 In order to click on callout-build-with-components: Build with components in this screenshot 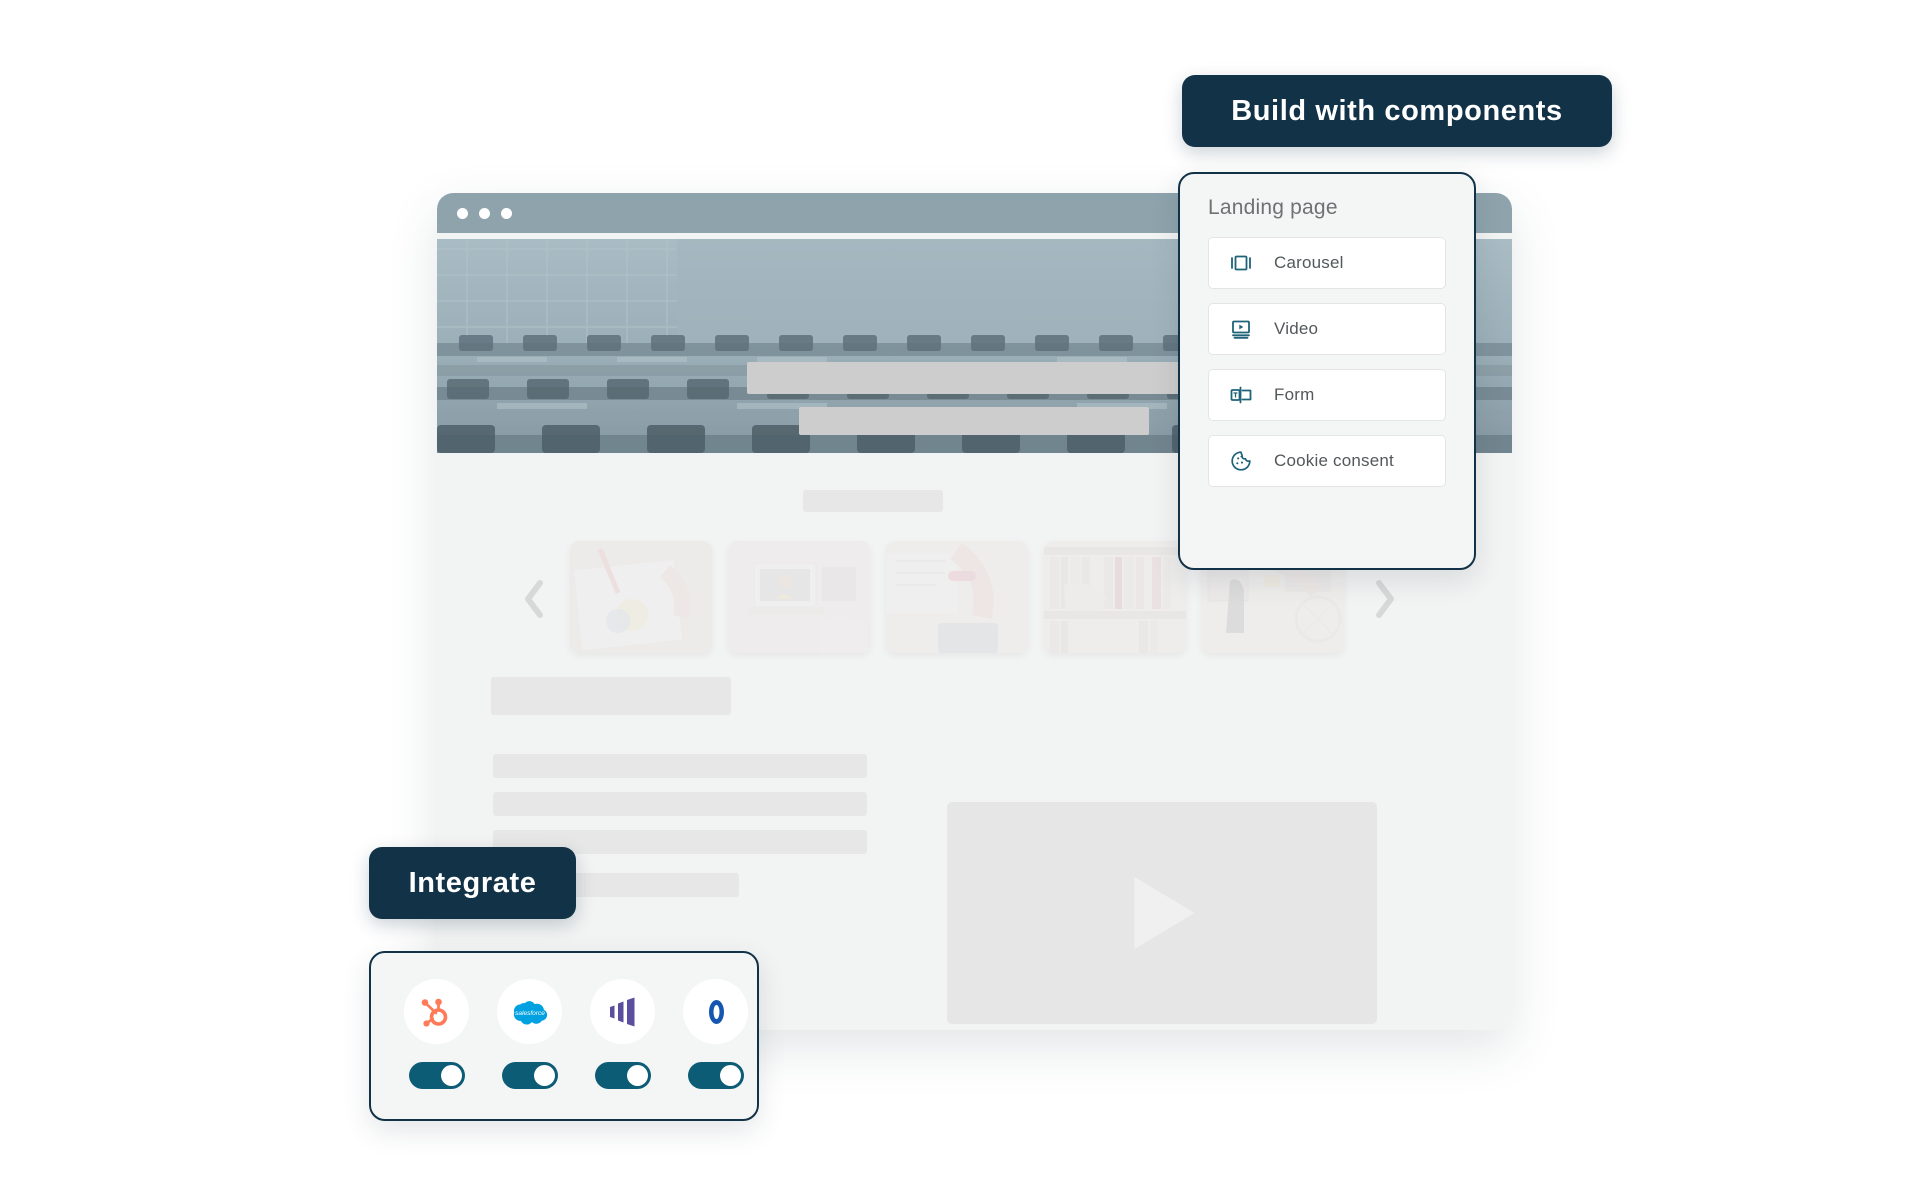, I will do `click(1397, 111)`.